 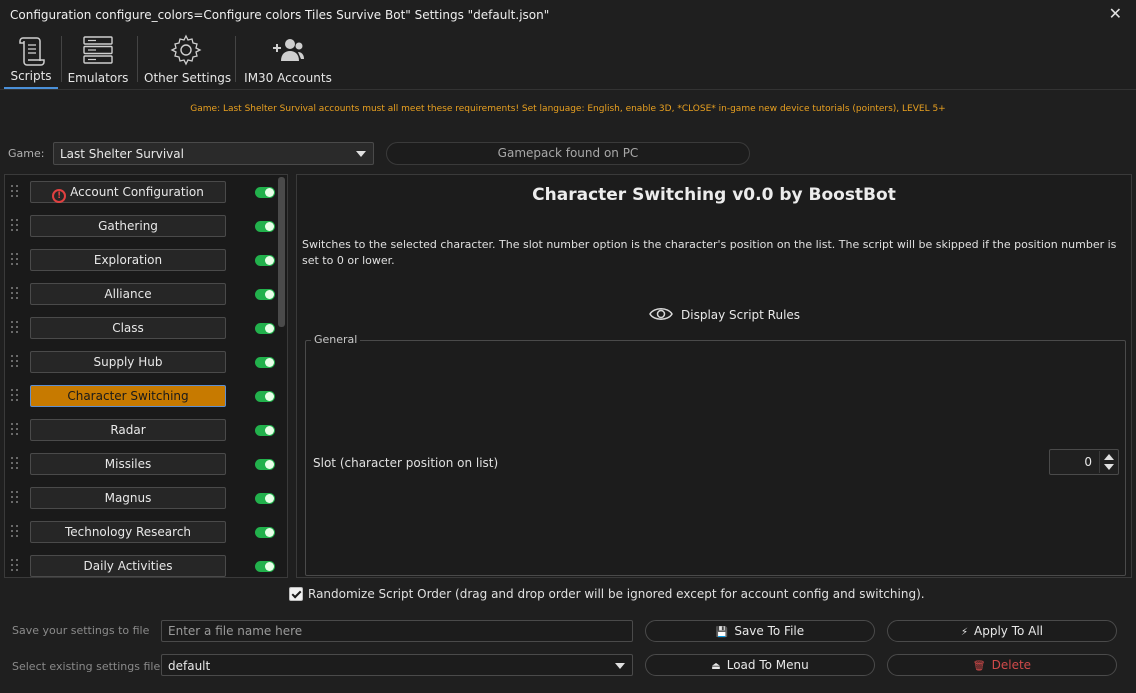 I want to click on script-button-missiles: Missiles, so click(x=128, y=464).